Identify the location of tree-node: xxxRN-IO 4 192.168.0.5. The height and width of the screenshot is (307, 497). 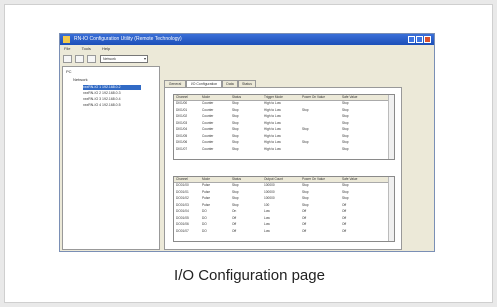
(112, 105).